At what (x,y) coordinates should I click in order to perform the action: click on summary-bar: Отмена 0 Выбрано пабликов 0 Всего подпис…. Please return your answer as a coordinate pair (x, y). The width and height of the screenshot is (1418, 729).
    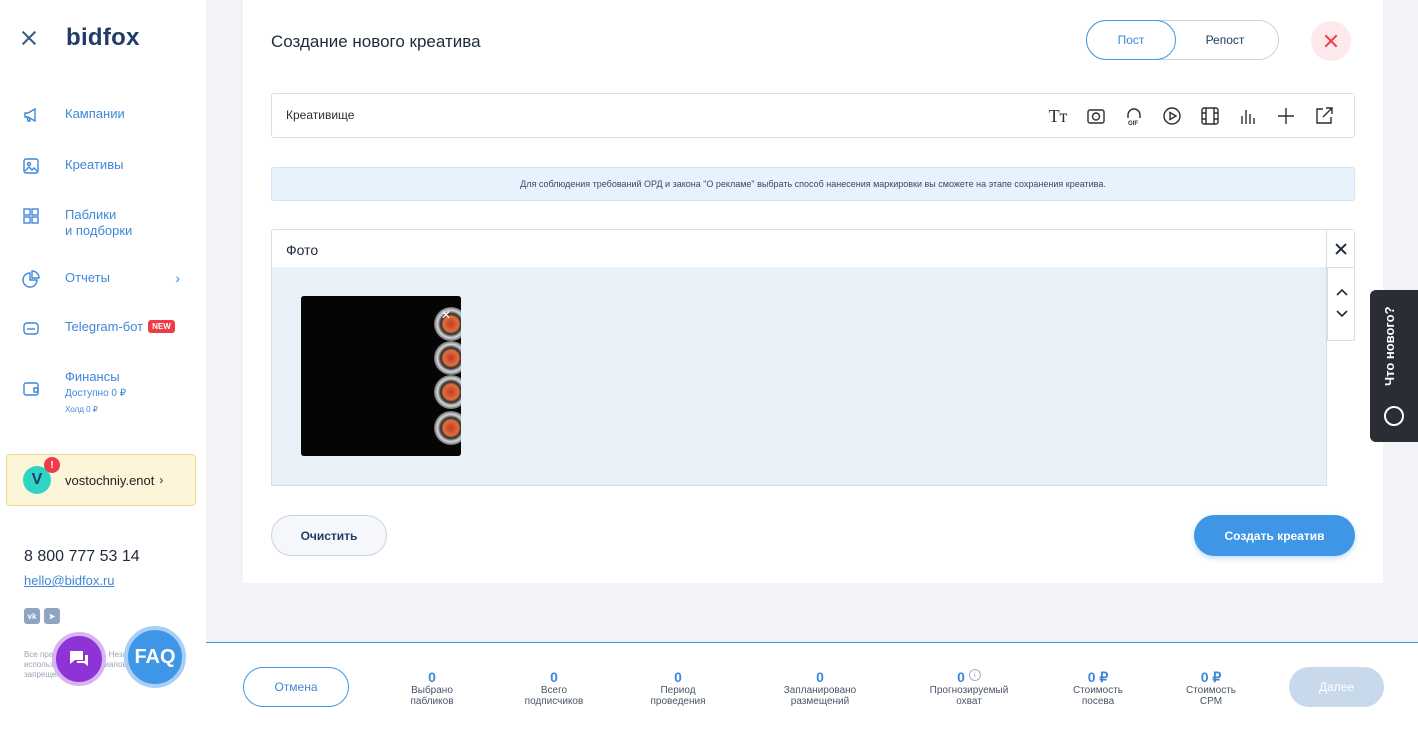
    Looking at the image, I should click on (812, 685).